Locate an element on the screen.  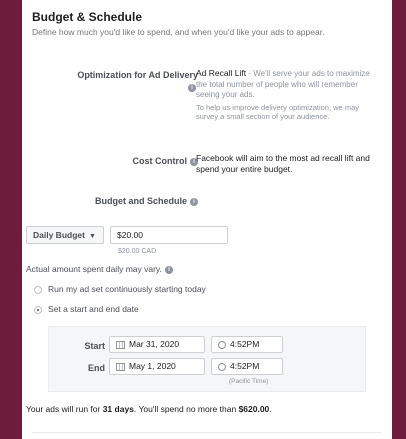
end-time-input: 4:52PM is located at coordinates (247, 366).